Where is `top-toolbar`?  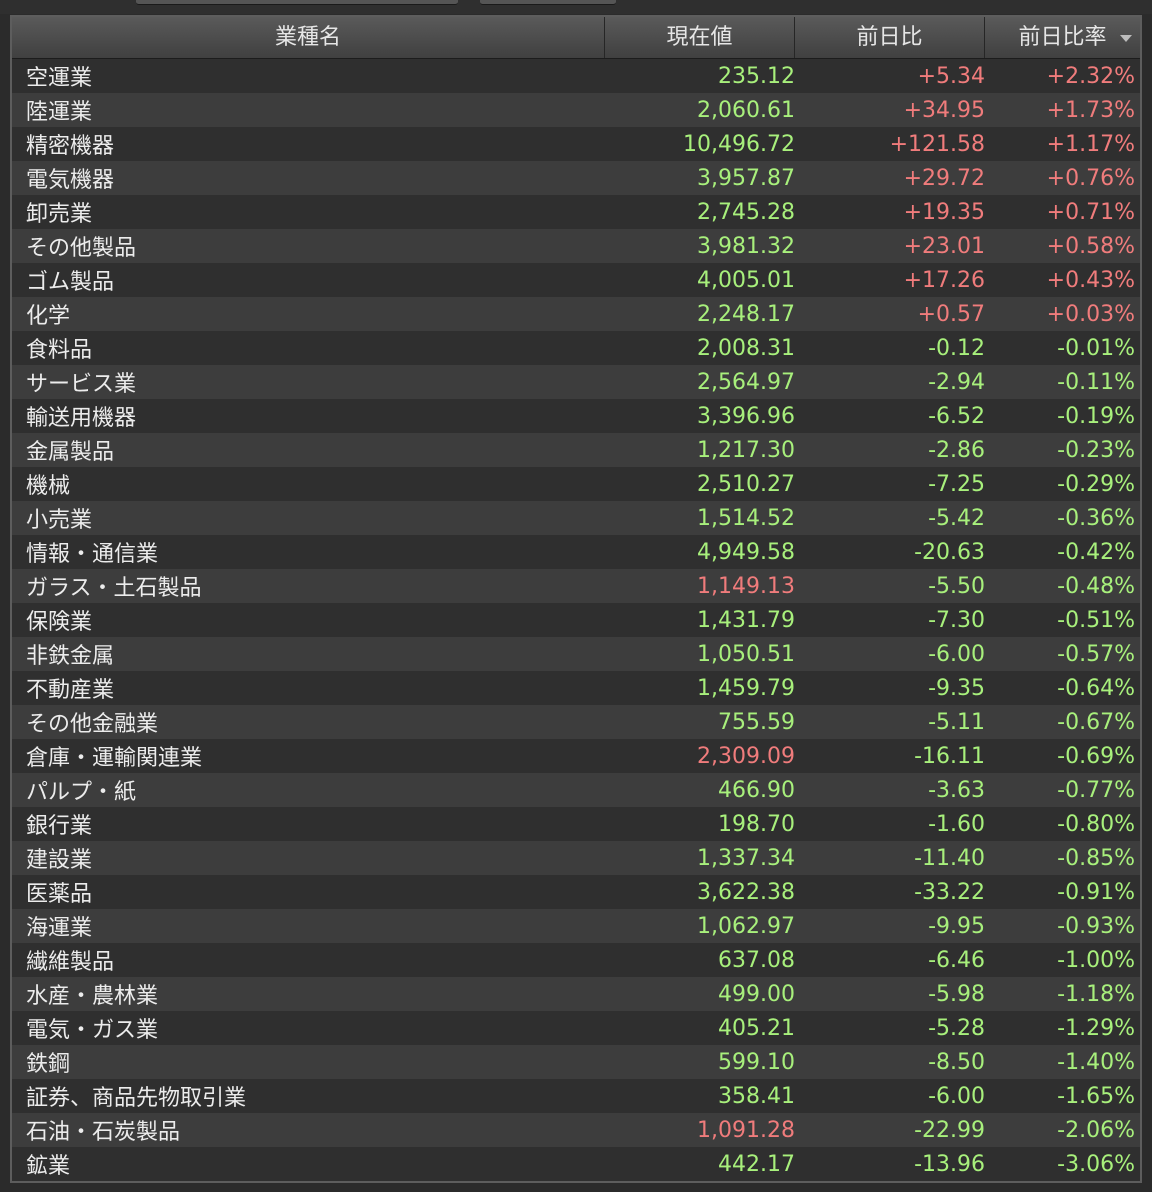
top-toolbar is located at coordinates (576, 7).